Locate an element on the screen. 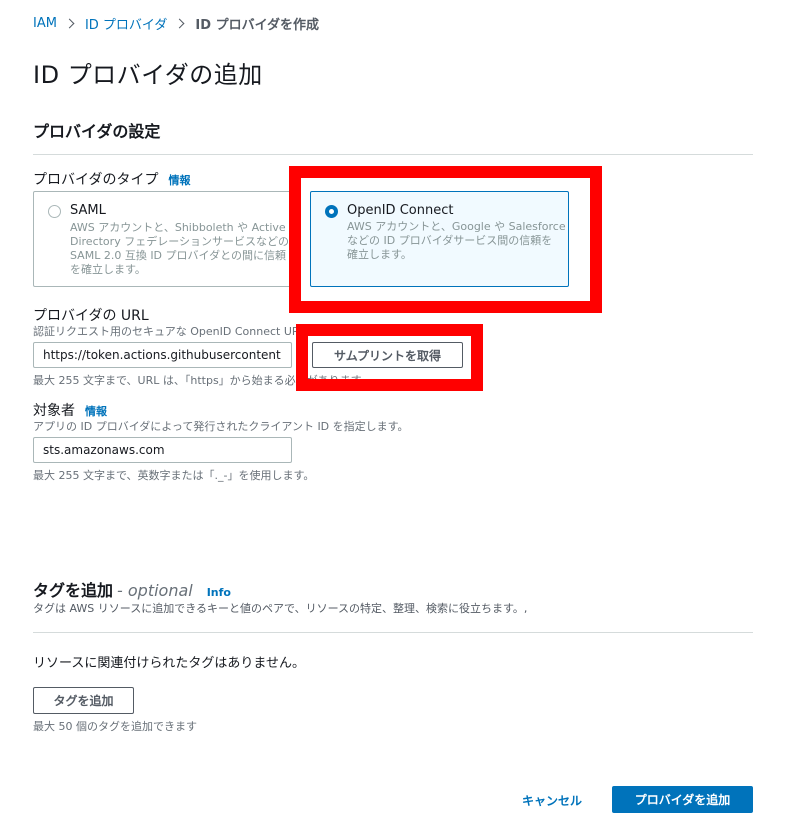 This screenshot has height=834, width=802. provider-url-label-row: プロバイダの URL is located at coordinates (91, 315).